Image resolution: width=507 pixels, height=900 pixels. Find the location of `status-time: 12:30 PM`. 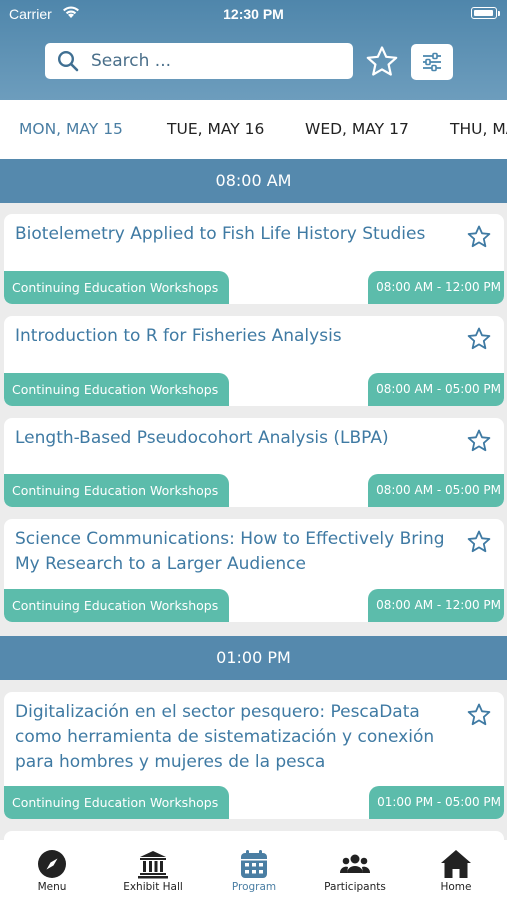

status-time: 12:30 PM is located at coordinates (253, 14).